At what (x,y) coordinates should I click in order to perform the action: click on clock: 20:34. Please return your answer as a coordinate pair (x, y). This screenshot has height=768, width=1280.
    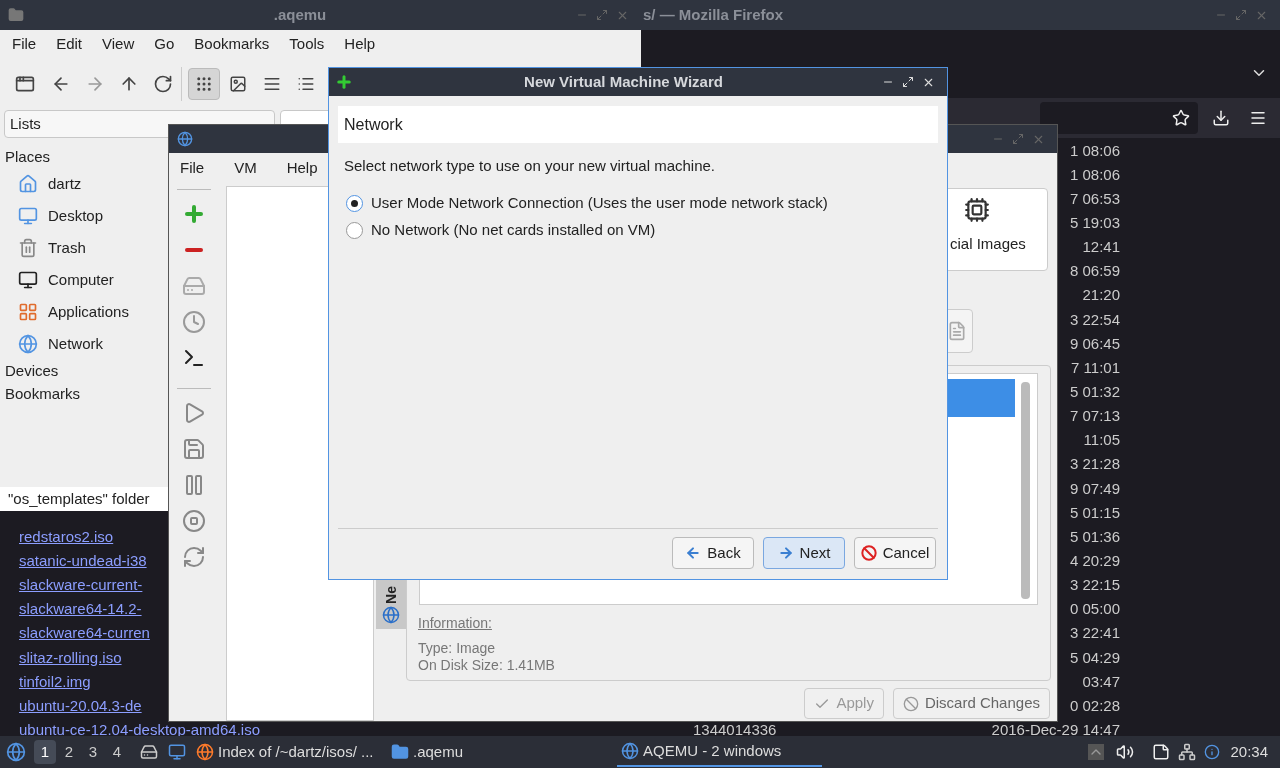
    Looking at the image, I should click on (1249, 752).